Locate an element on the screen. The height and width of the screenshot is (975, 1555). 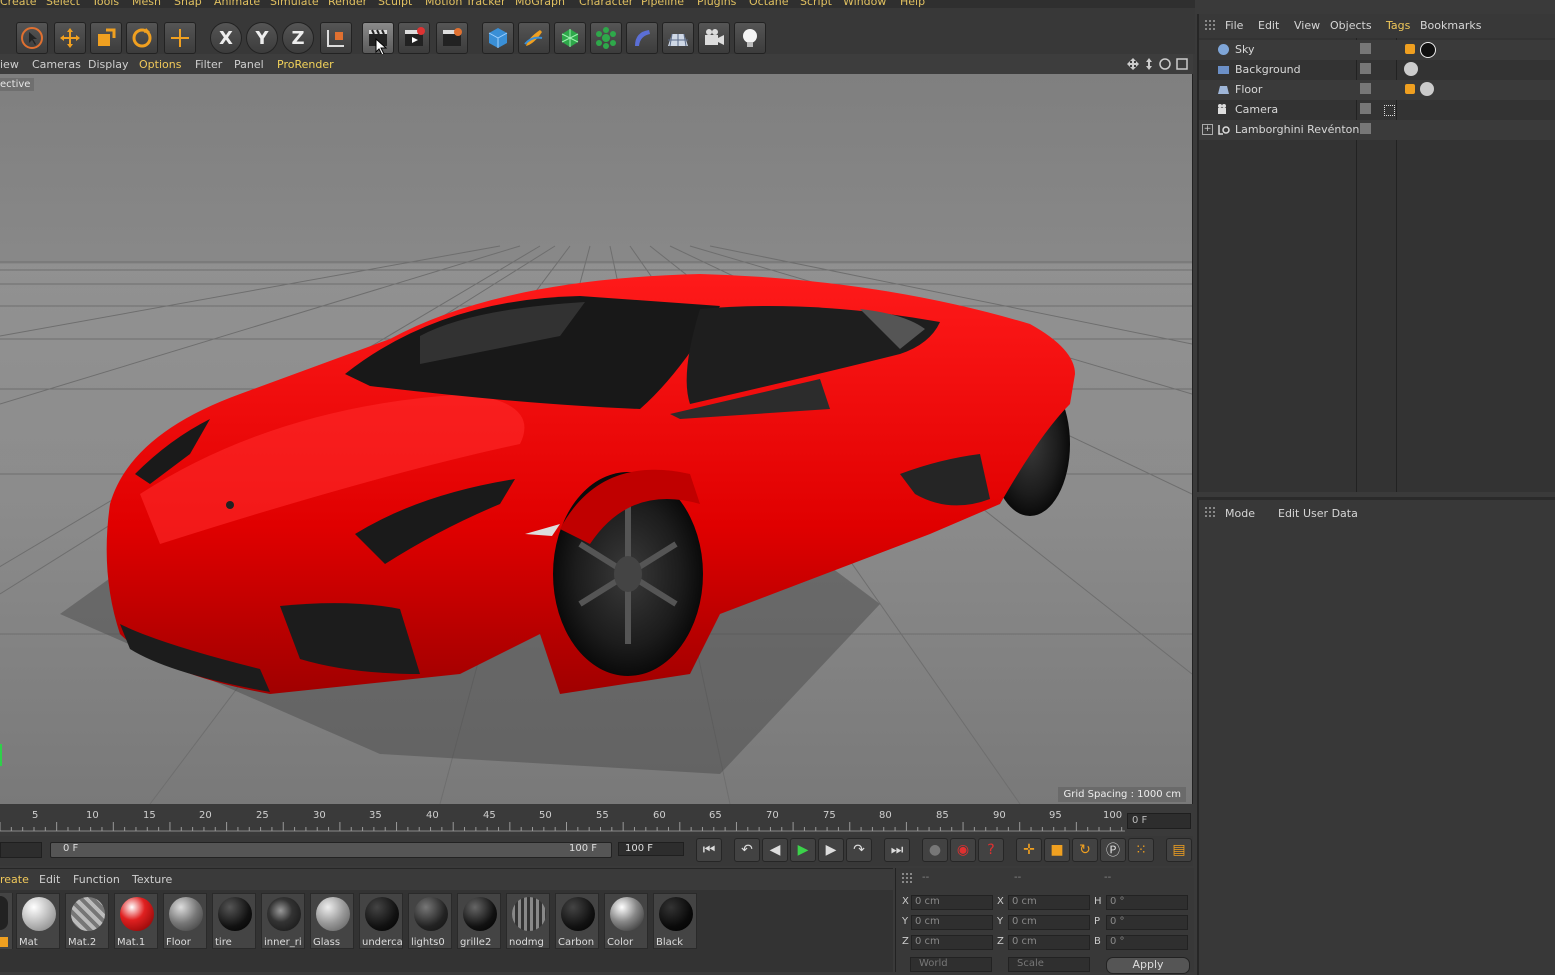
end-frame-field: 100 F is located at coordinates (651, 849).